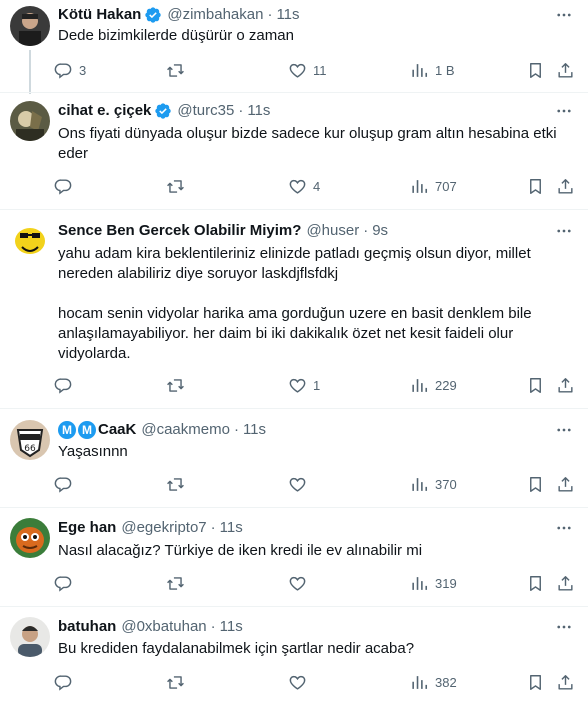  Describe the element at coordinates (179, 231) in the screenshot. I see `display-name: Sence Ben Gercek Olabilir Miyim?` at that location.